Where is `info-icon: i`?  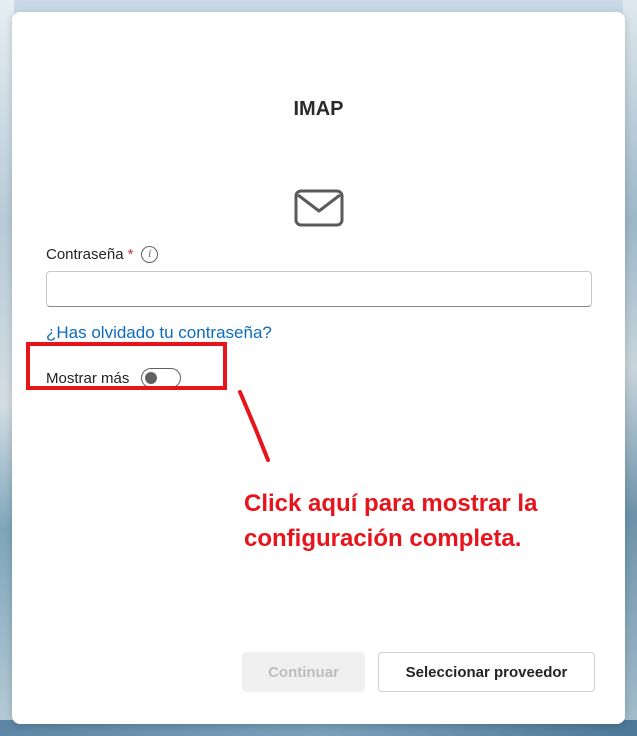 info-icon: i is located at coordinates (150, 254).